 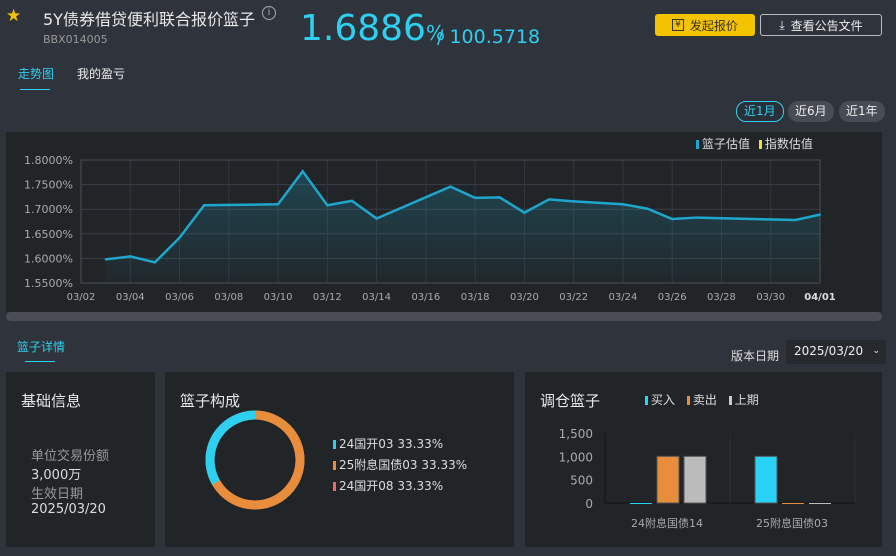 What do you see at coordinates (75, 39) in the screenshot?
I see `basket-code: BBX014005` at bounding box center [75, 39].